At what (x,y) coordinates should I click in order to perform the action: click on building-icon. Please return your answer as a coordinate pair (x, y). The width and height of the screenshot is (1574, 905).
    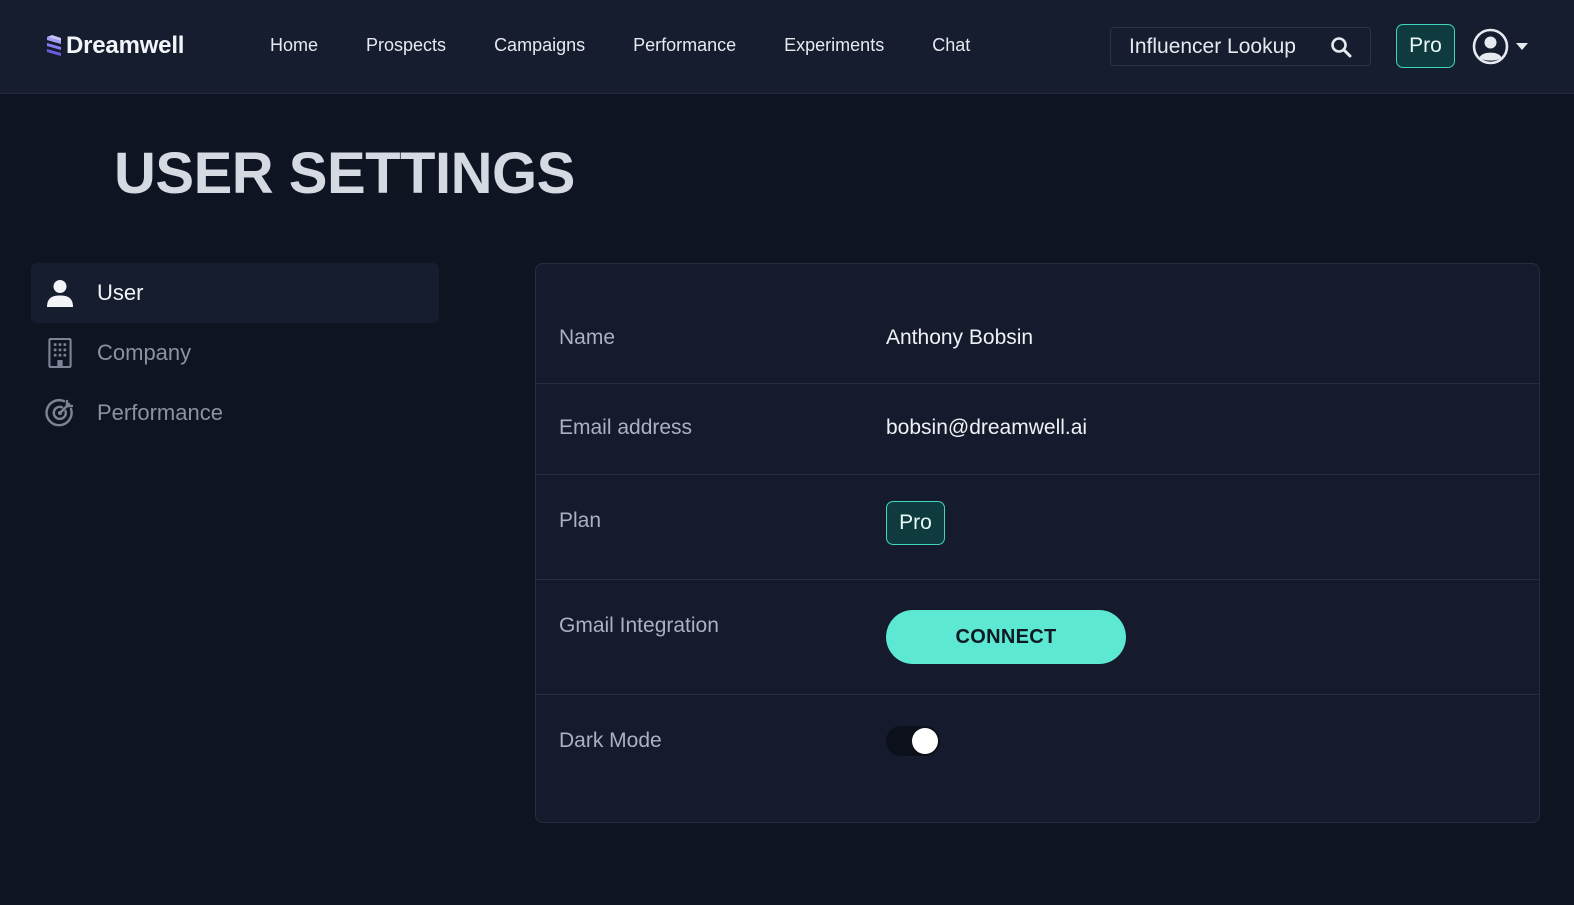
    Looking at the image, I should click on (60, 353).